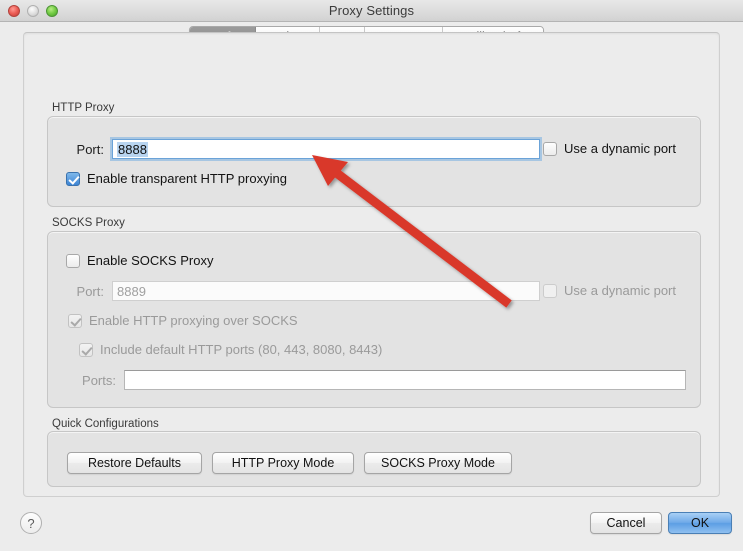  Describe the element at coordinates (150, 260) in the screenshot. I see `enable-socks-proxy-label: Enable SOCKS Proxy` at that location.